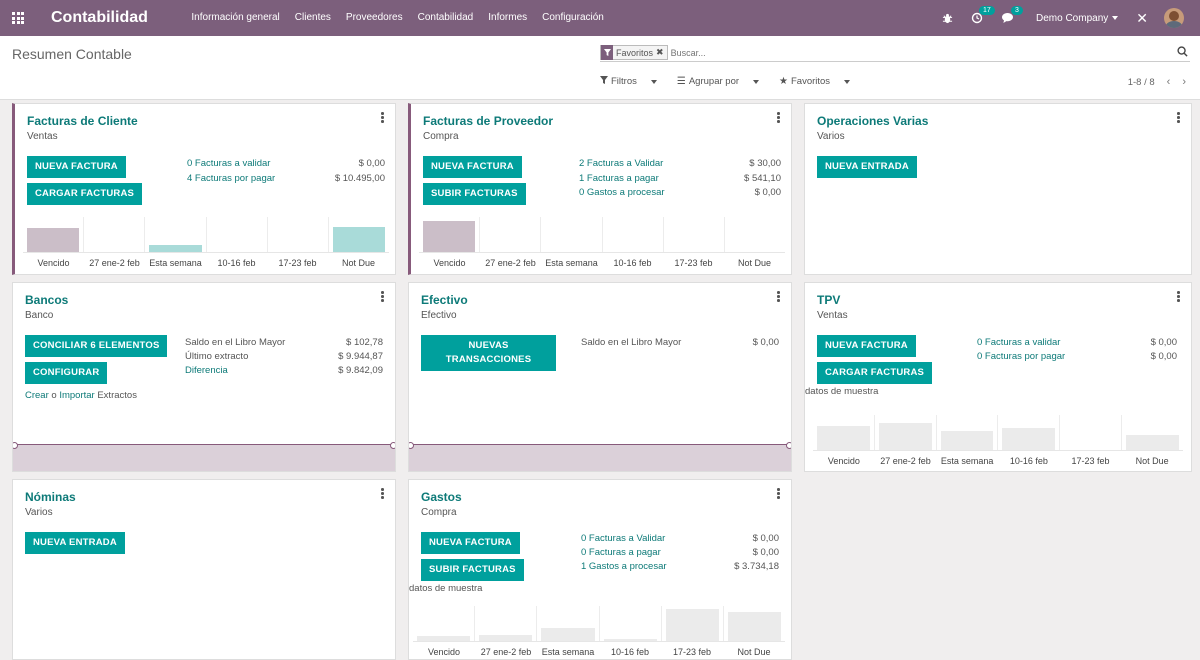  What do you see at coordinates (1142, 18) in the screenshot?
I see `close-icon: ✕` at bounding box center [1142, 18].